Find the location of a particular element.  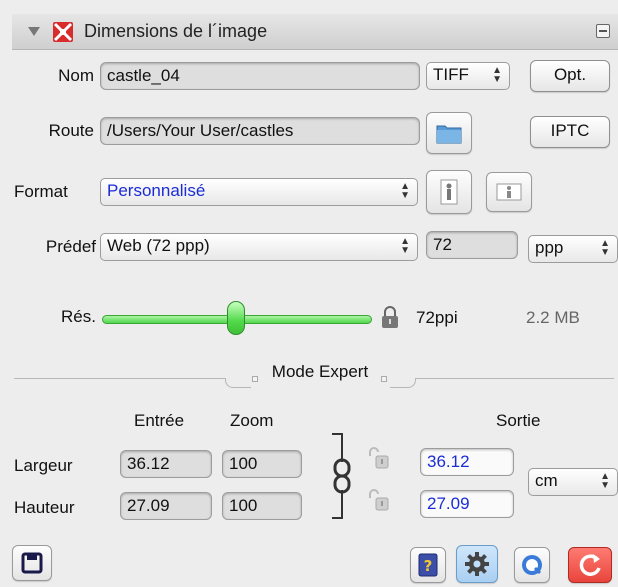

help-book-icon: ? is located at coordinates (428, 565).